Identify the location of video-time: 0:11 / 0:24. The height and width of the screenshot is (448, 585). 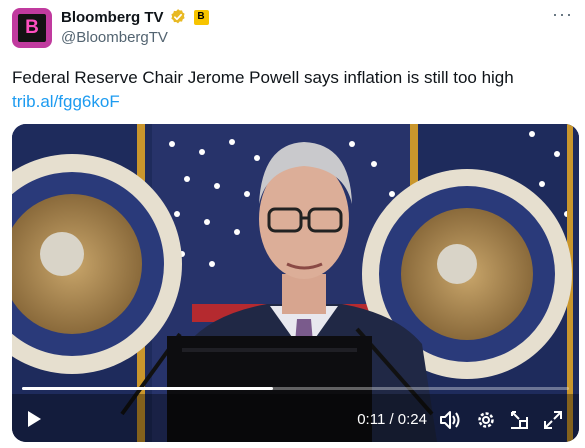
(392, 419).